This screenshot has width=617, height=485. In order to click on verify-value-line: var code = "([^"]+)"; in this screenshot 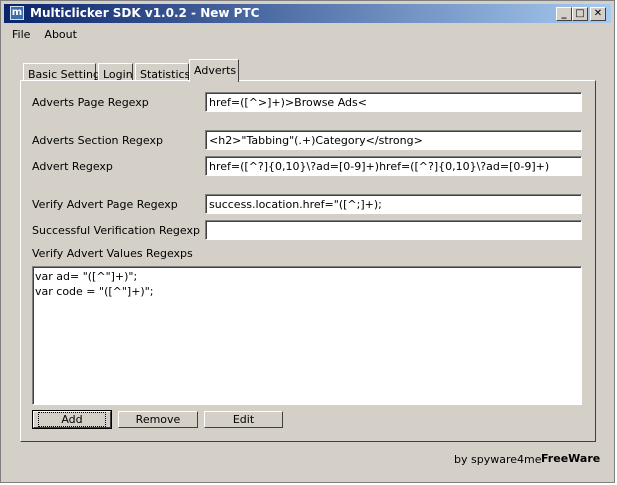, I will do `click(94, 291)`.